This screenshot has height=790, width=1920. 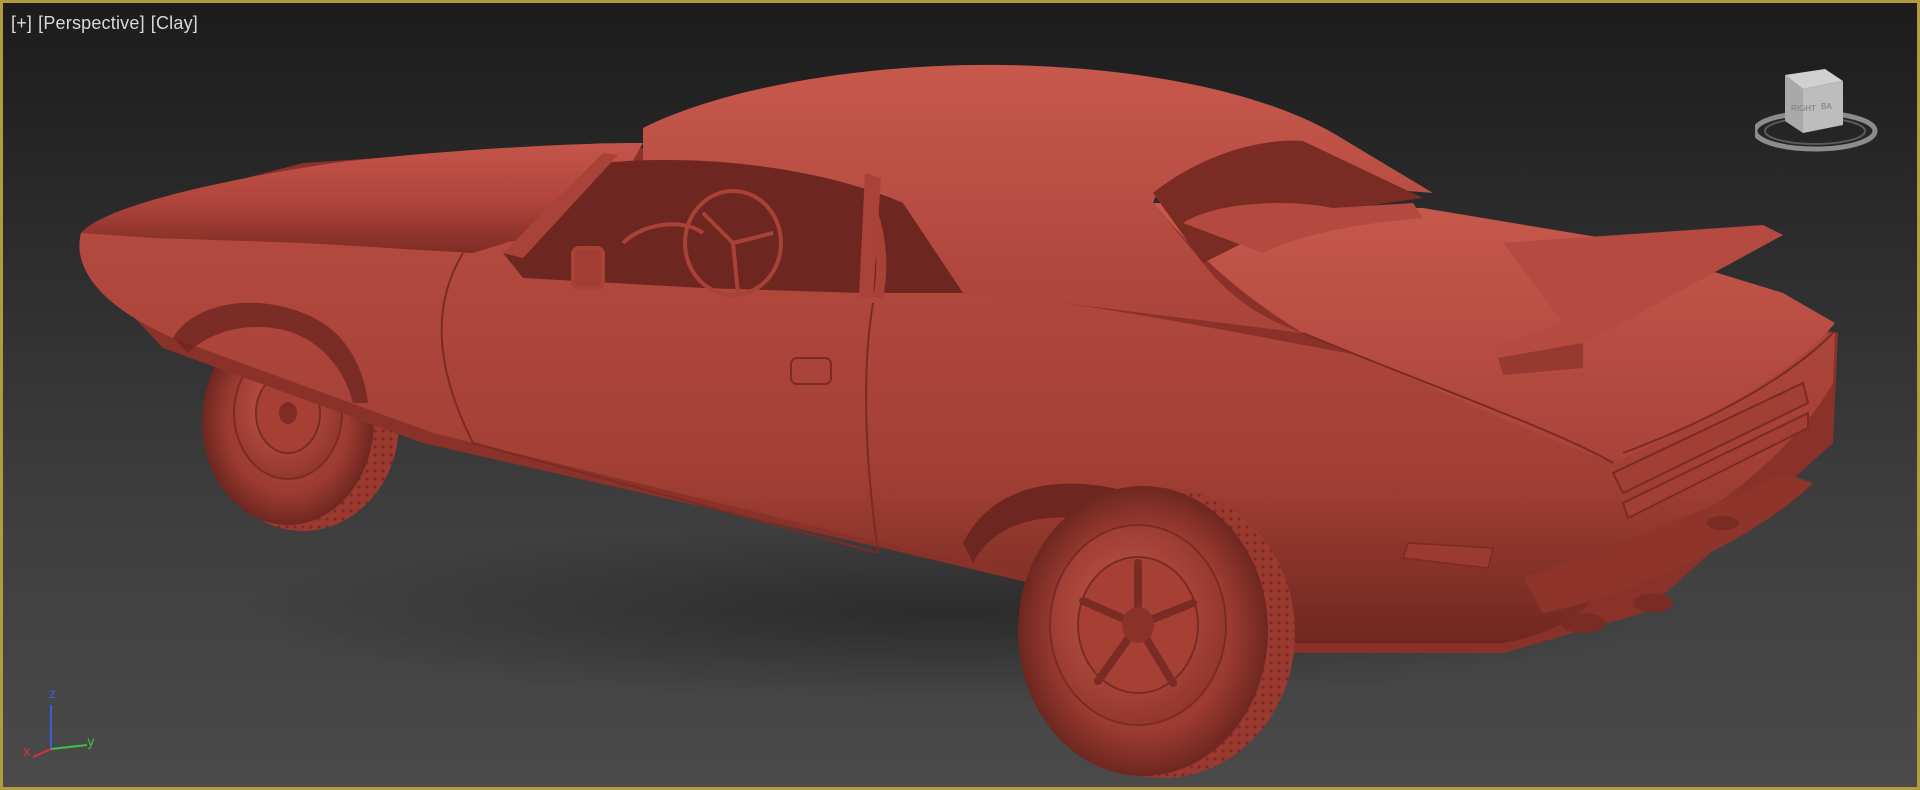 I want to click on viewport-view-menu: Perspective, so click(x=91, y=23).